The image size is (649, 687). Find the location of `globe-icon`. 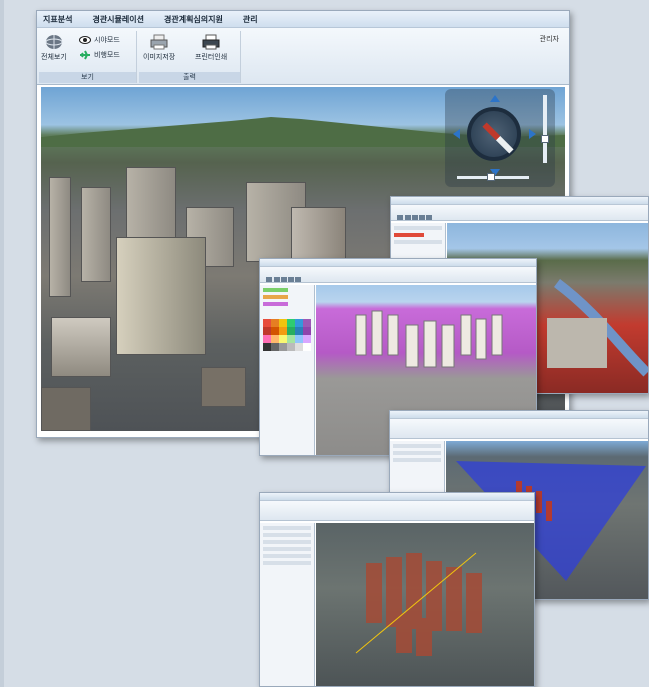

globe-icon is located at coordinates (54, 42).